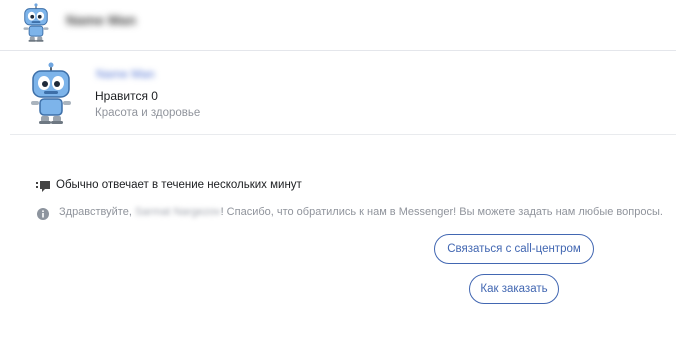 The height and width of the screenshot is (348, 676). What do you see at coordinates (95, 212) in the screenshot?
I see `greeting-prefix: Здравствуйте,` at bounding box center [95, 212].